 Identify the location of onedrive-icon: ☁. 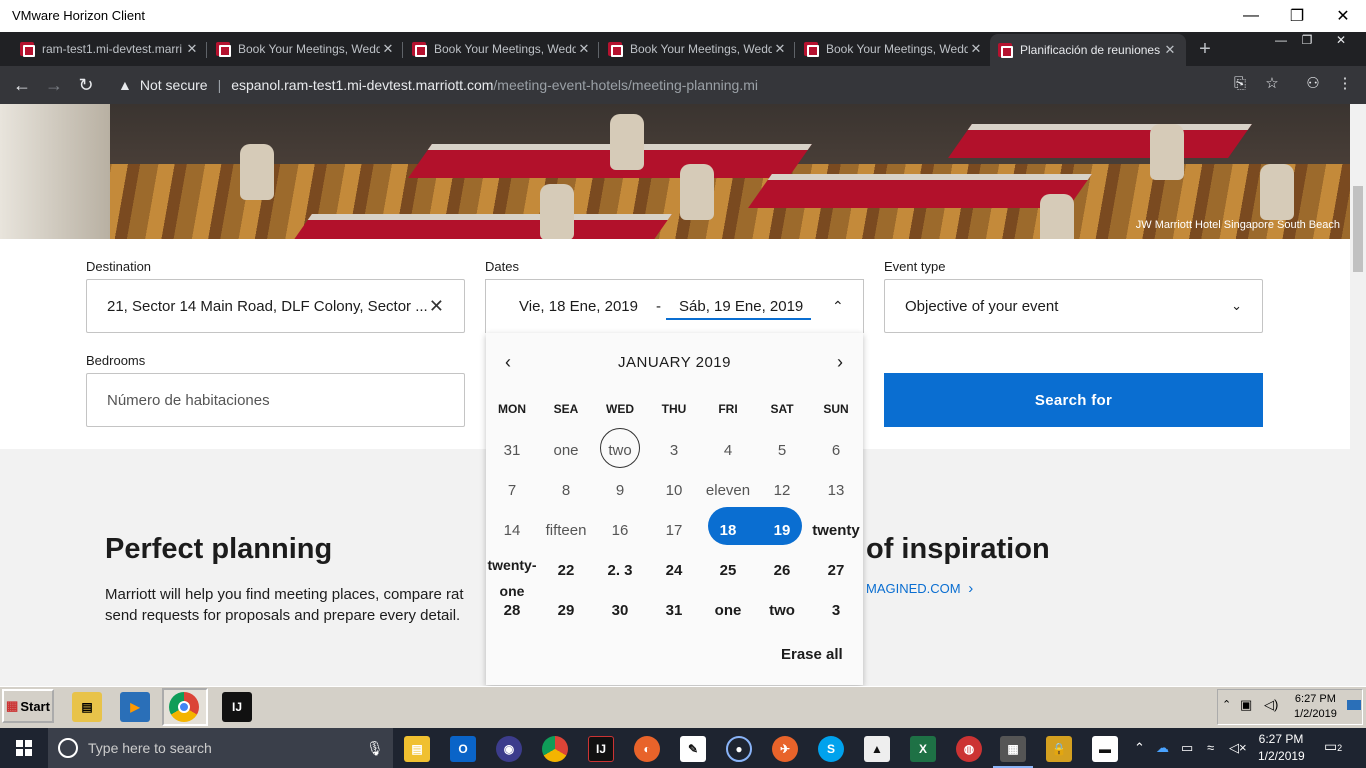
(1162, 748).